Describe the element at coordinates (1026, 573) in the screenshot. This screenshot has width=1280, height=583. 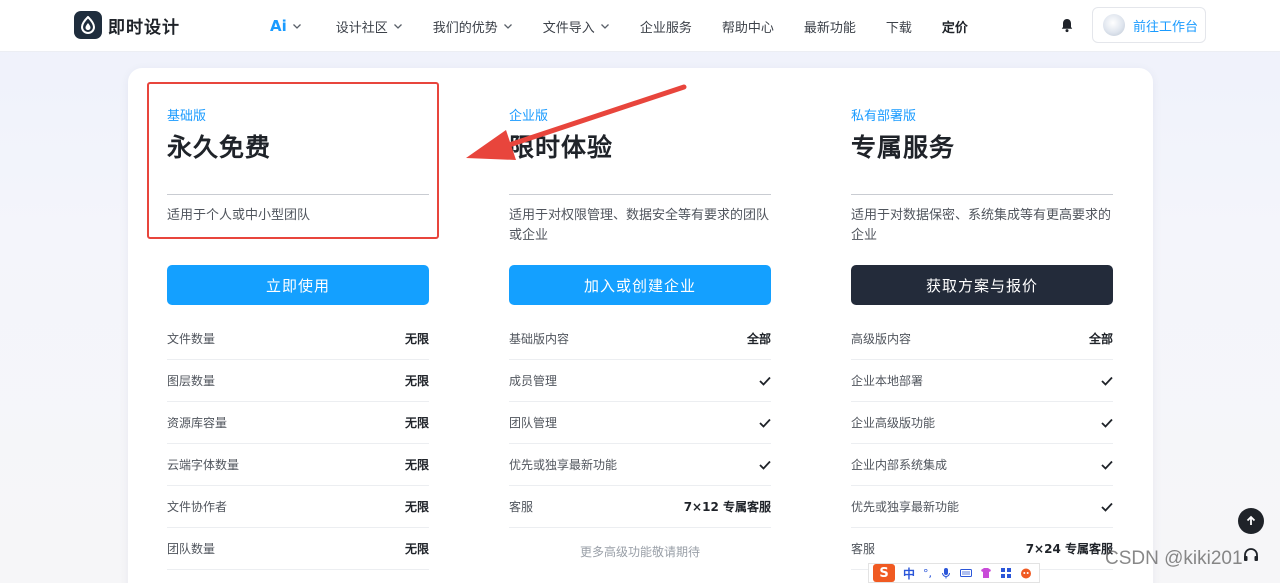
I see `mascot-icon` at that location.